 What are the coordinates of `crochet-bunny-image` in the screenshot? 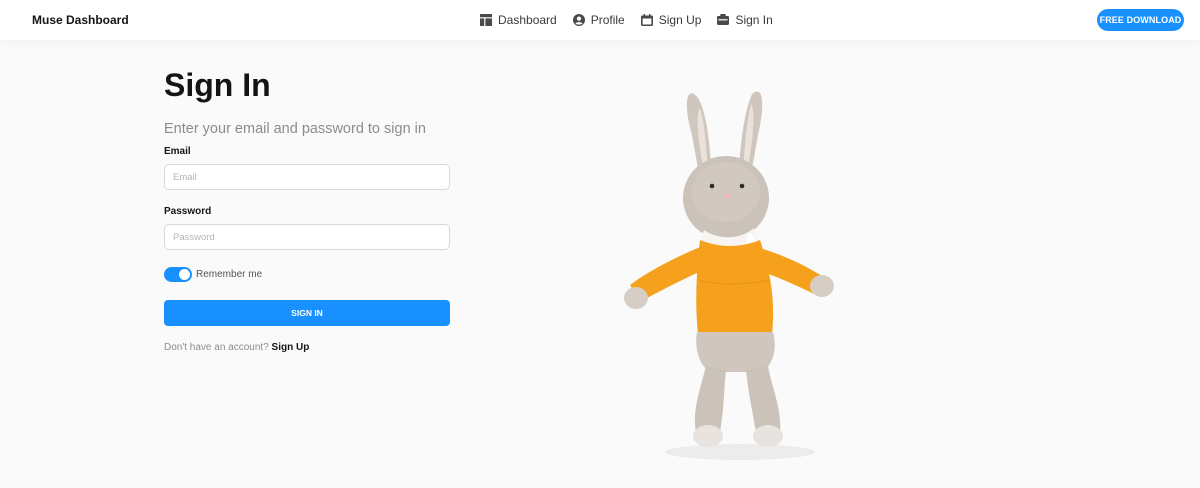 It's located at (729, 275).